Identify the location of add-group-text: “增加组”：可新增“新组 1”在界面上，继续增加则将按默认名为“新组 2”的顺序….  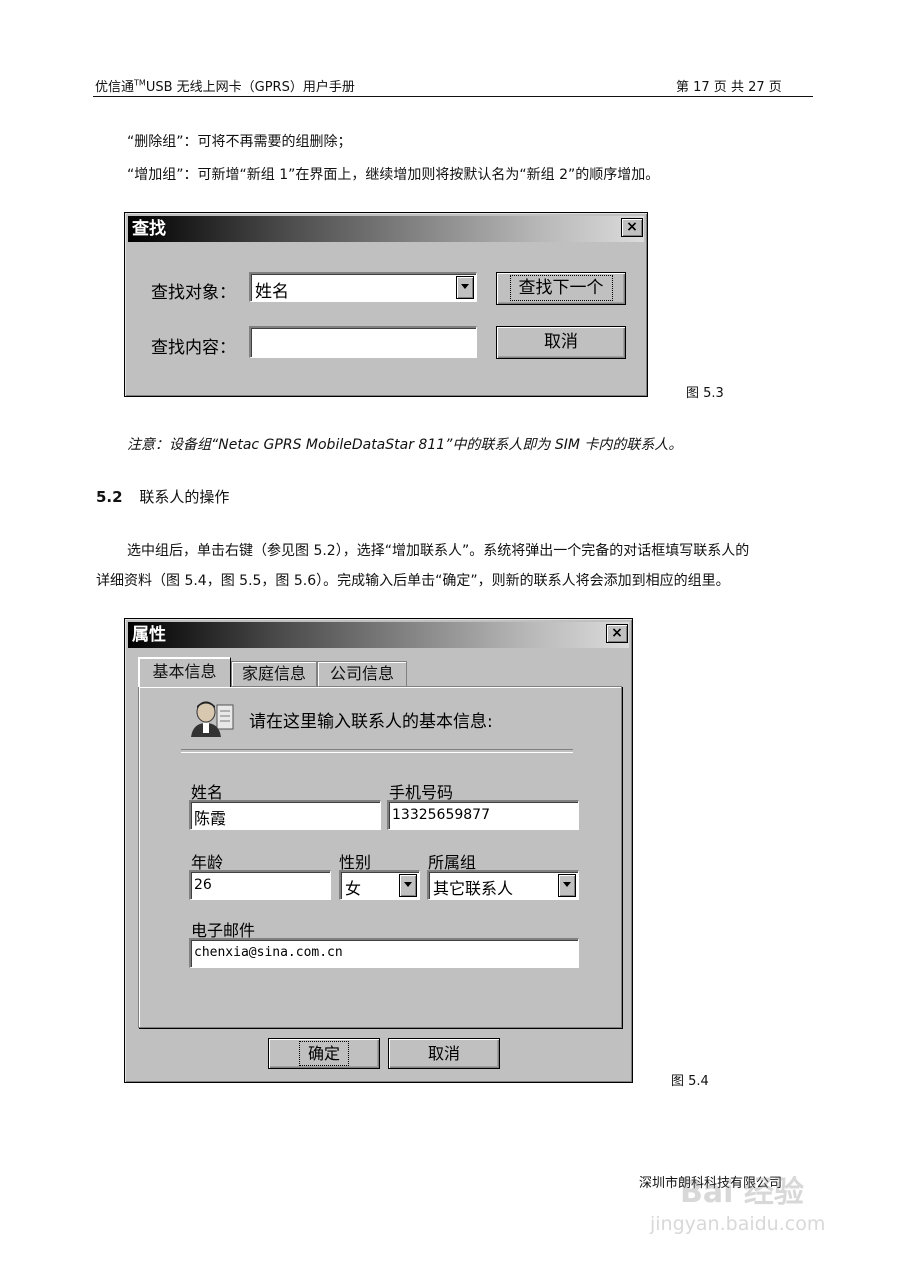
(393, 175).